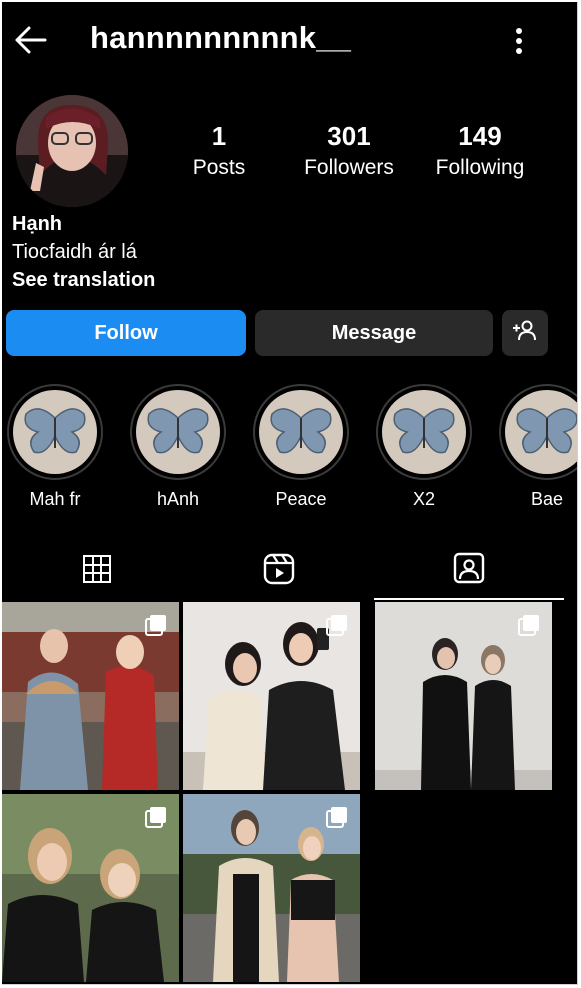 This screenshot has width=581, height=988. Describe the element at coordinates (219, 167) in the screenshot. I see `posts-label: Posts` at that location.